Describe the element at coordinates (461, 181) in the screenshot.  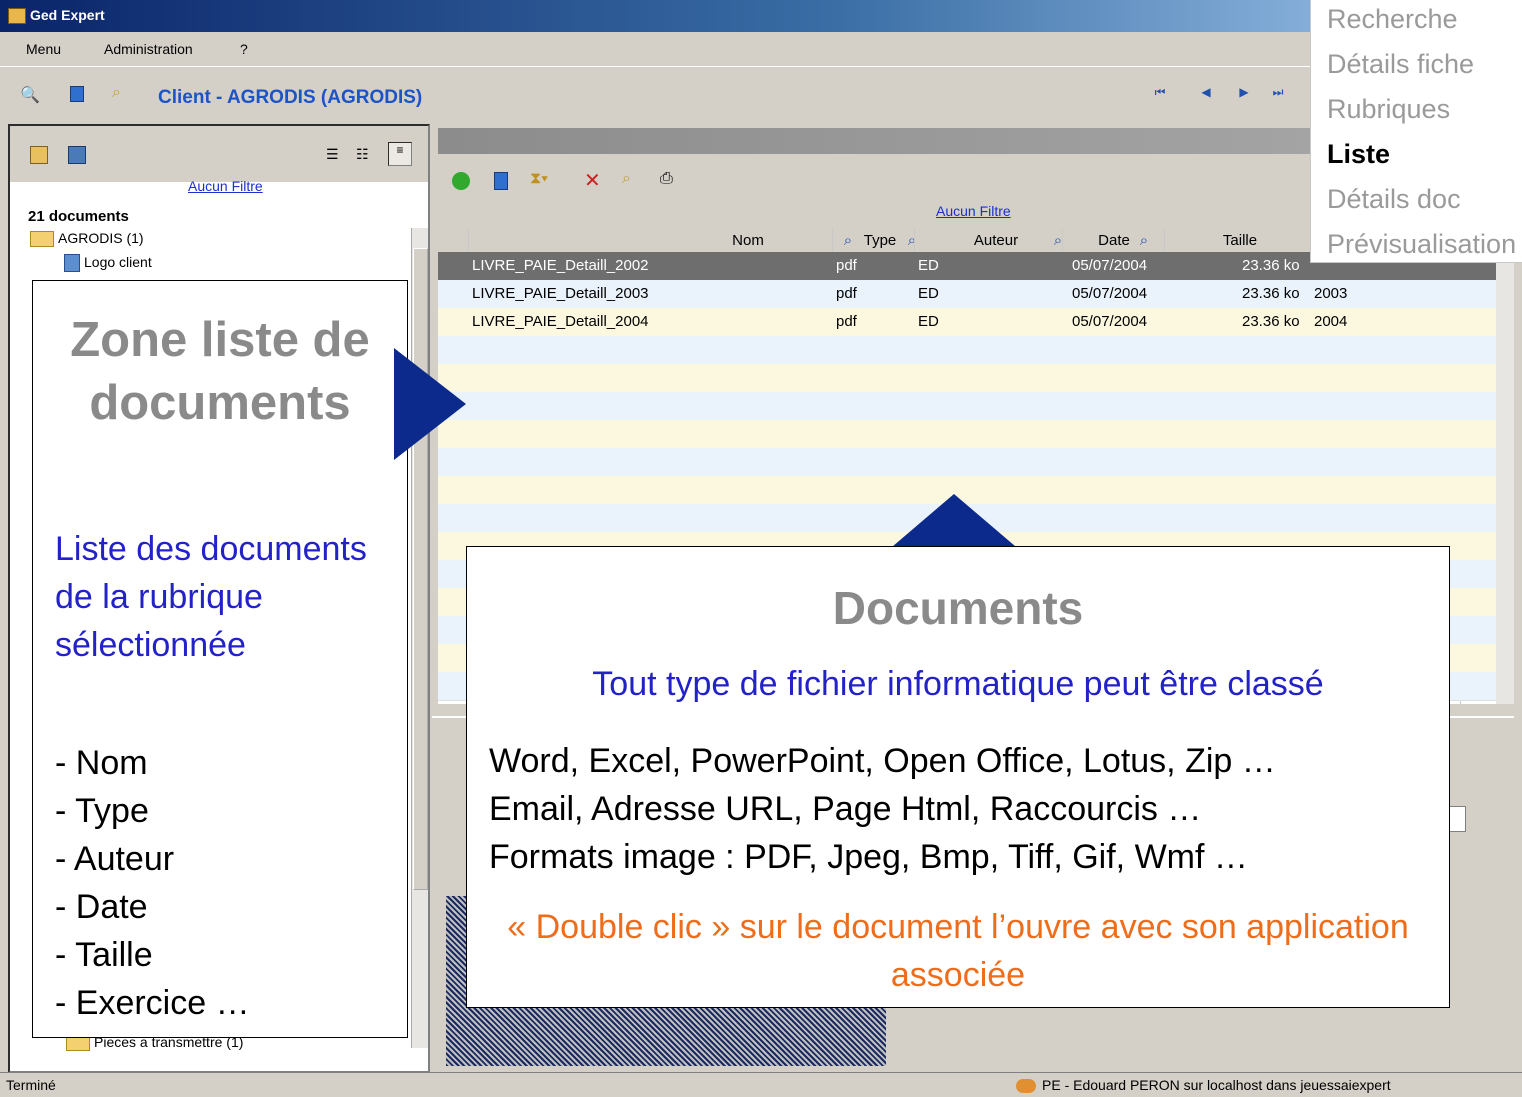
I see `back-icon` at that location.